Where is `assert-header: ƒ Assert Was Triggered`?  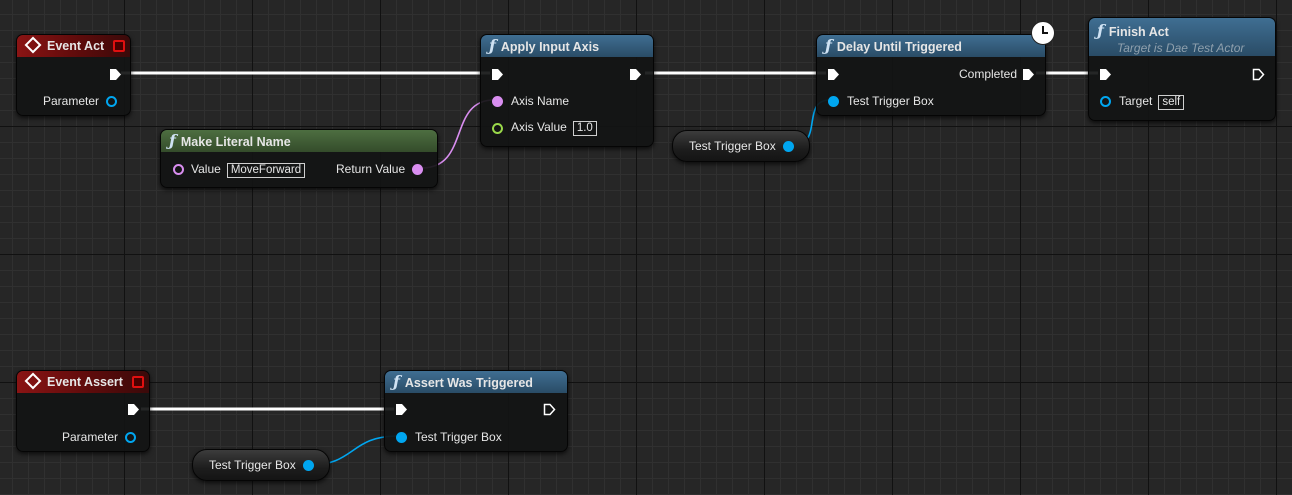
assert-header: ƒ Assert Was Triggered is located at coordinates (476, 382).